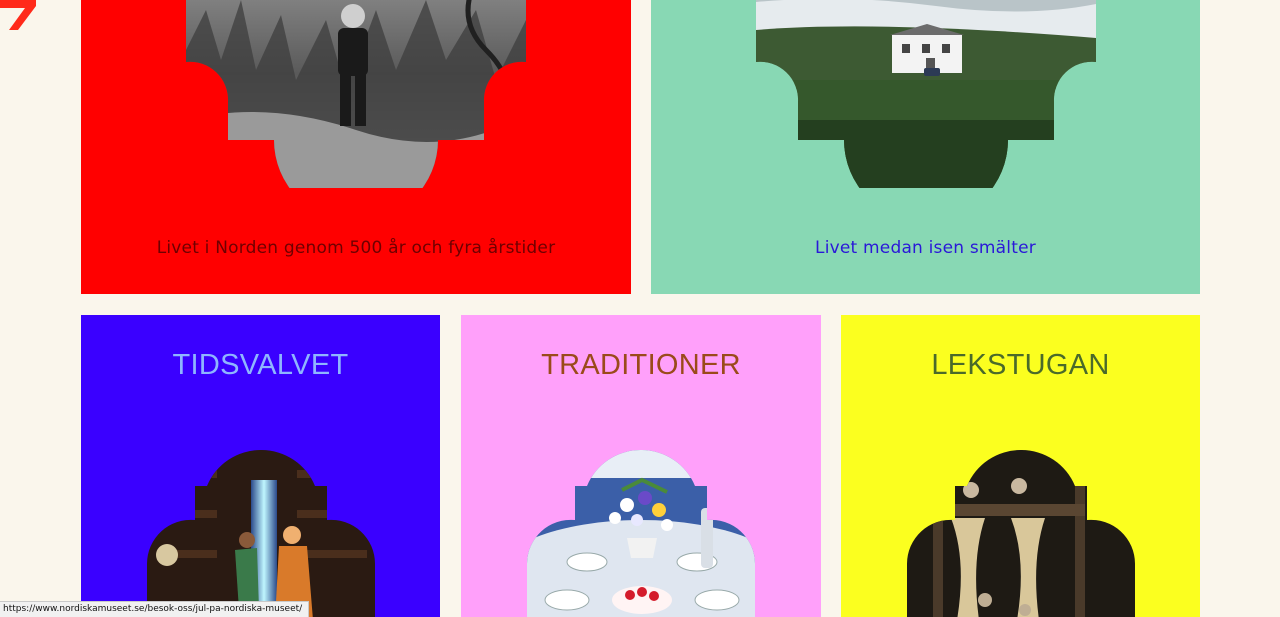  Describe the element at coordinates (1021, 533) in the screenshot. I see `exhibition-image-bunk-bed` at that location.